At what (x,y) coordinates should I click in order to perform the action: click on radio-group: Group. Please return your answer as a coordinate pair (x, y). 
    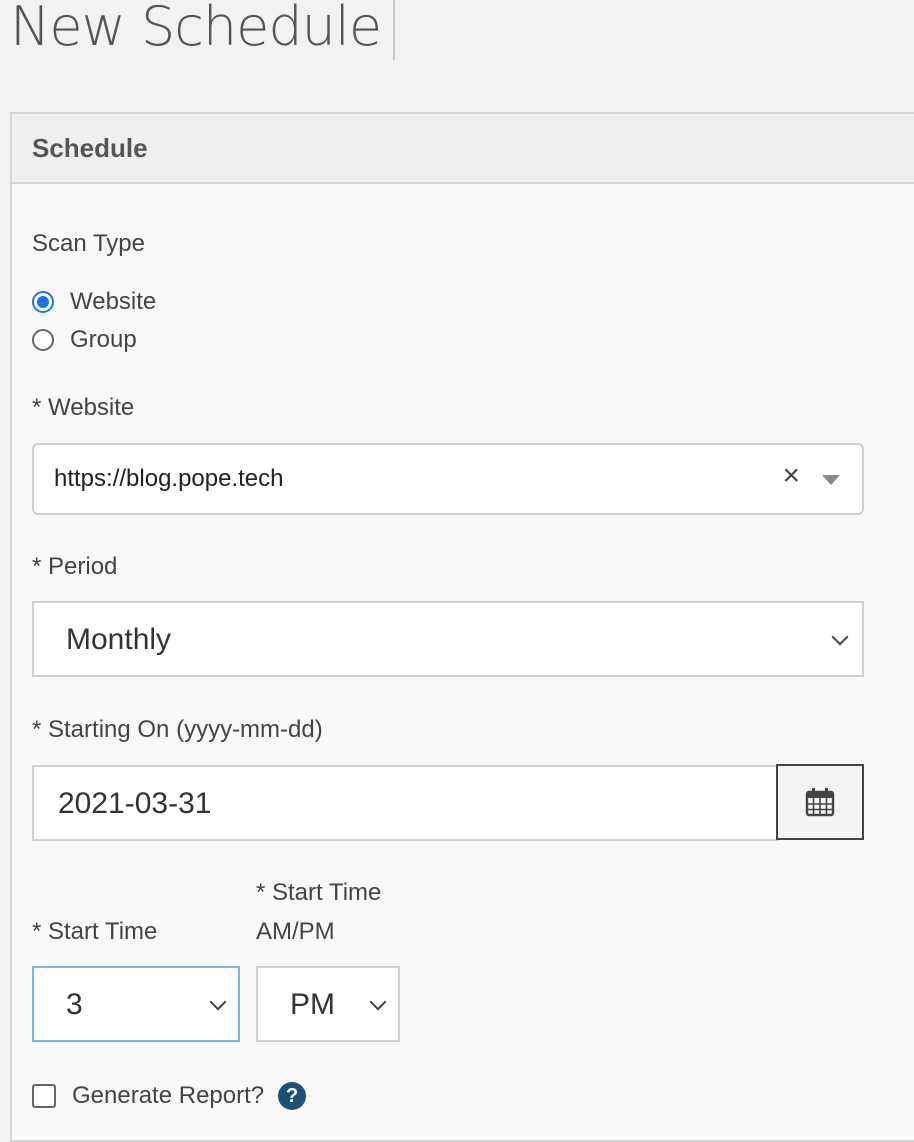
    Looking at the image, I should click on (84, 340).